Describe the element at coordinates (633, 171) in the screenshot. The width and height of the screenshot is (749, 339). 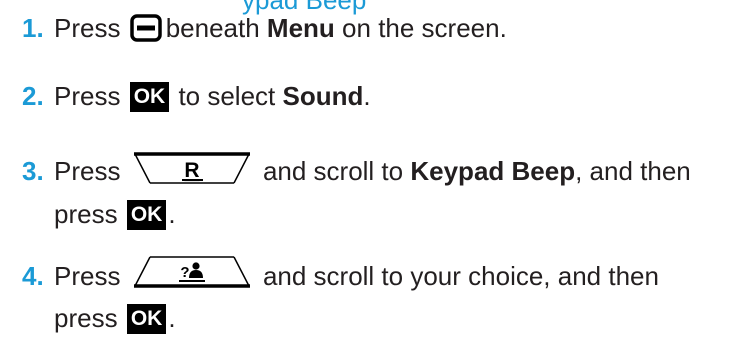
I see `step-text: , and then` at that location.